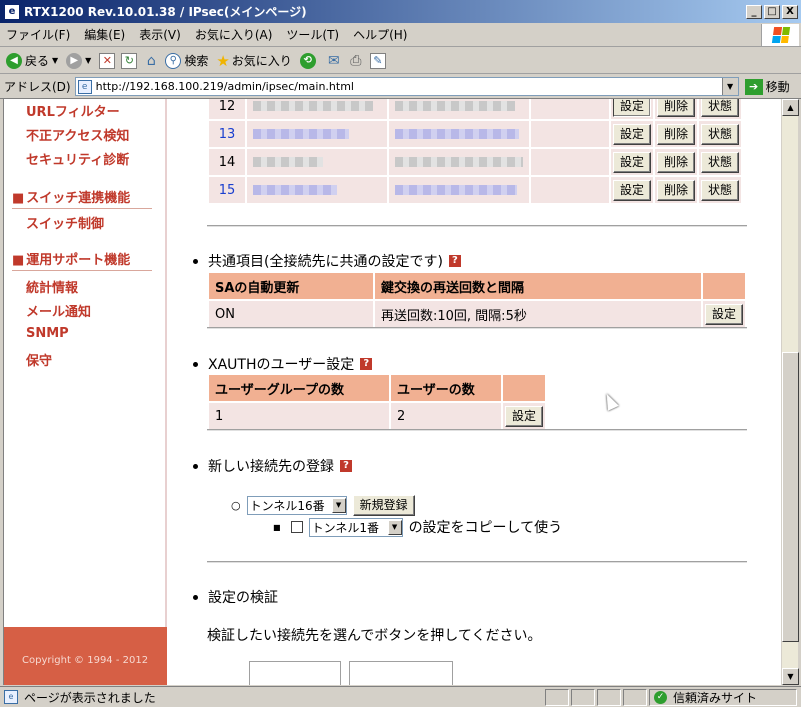  Describe the element at coordinates (296, 505) in the screenshot. I see `tunnel-select: トンネル16番 ▼` at that location.